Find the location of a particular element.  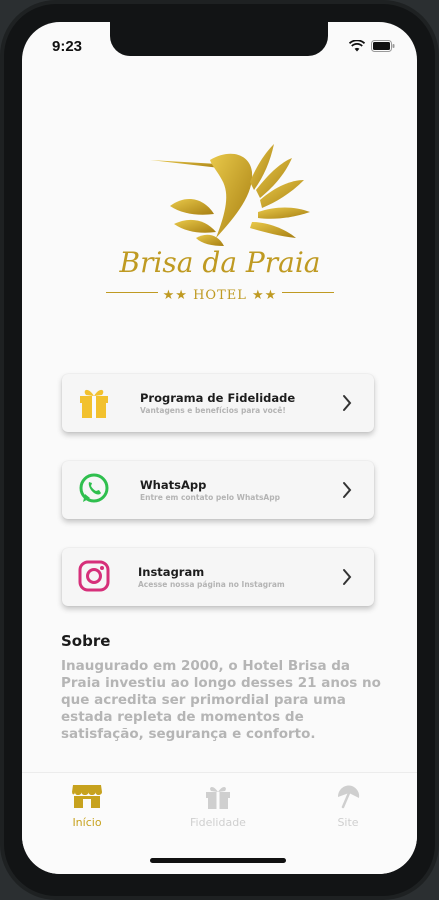

whatsapp-icon is located at coordinates (94, 488).